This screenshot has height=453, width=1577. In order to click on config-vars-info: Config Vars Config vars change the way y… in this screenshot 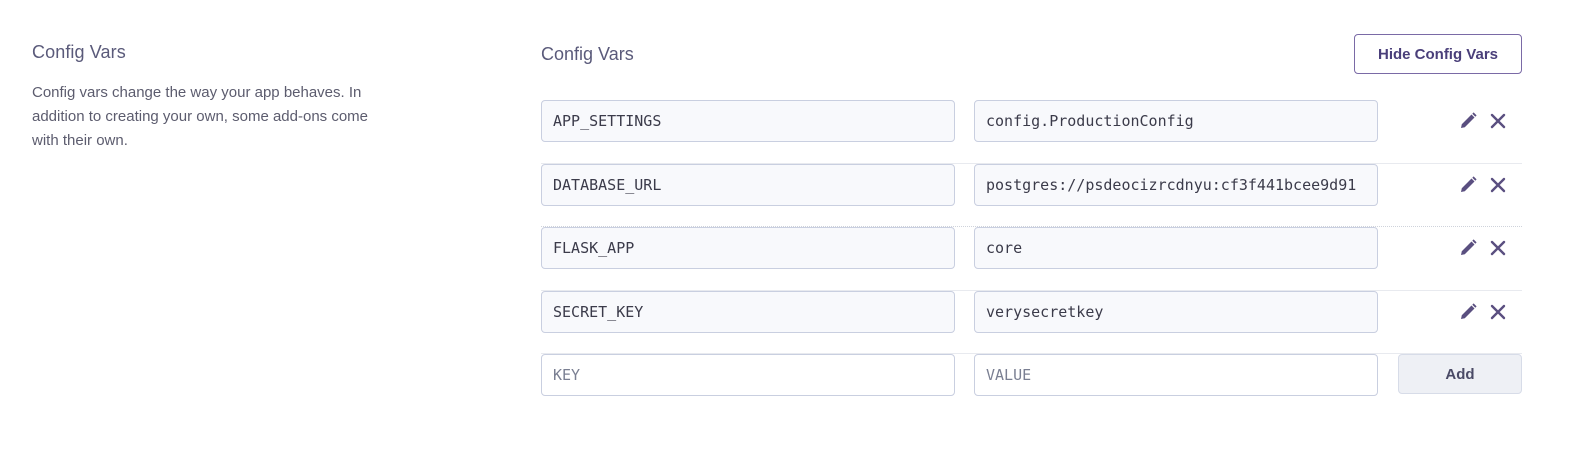, I will do `click(212, 97)`.